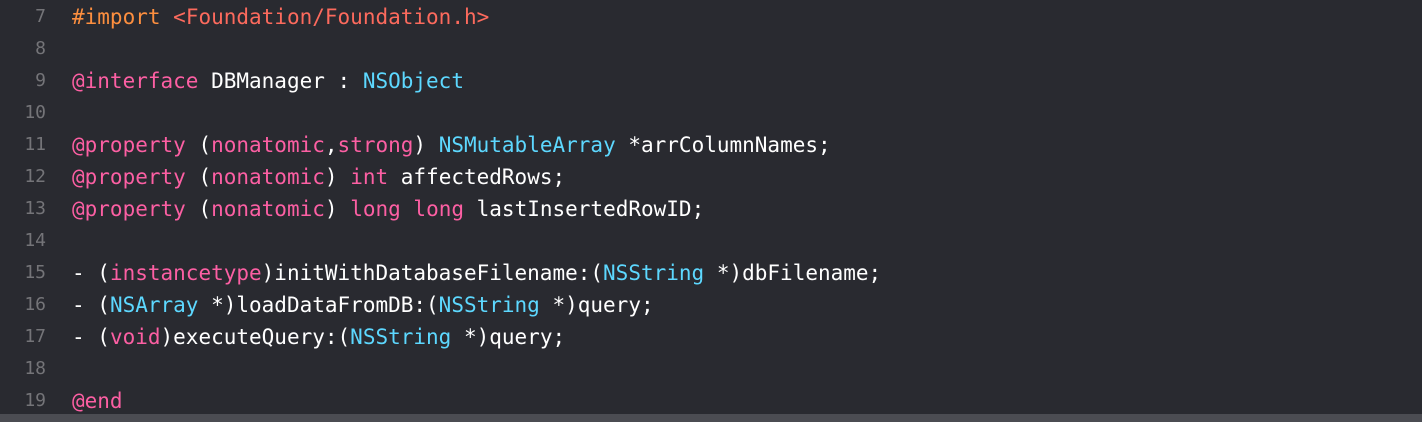 The image size is (1422, 422). I want to click on code-text: @end, so click(97, 401).